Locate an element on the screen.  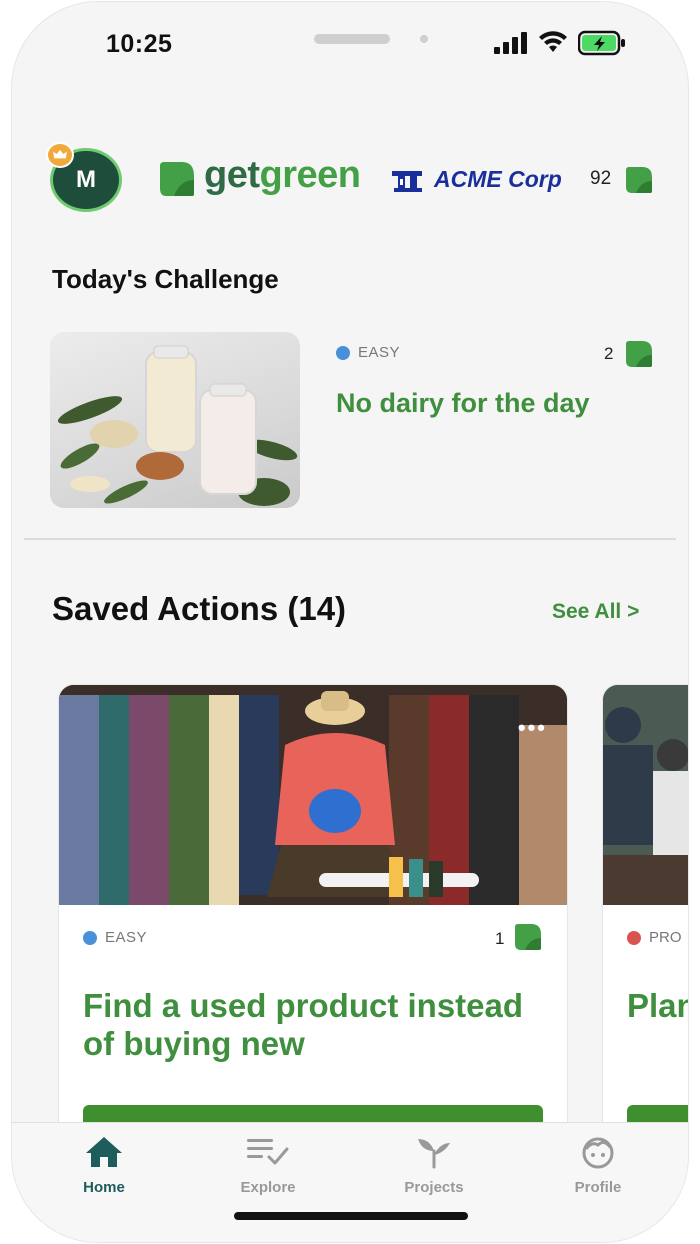
tab-label: Projects is located at coordinates (434, 1187).